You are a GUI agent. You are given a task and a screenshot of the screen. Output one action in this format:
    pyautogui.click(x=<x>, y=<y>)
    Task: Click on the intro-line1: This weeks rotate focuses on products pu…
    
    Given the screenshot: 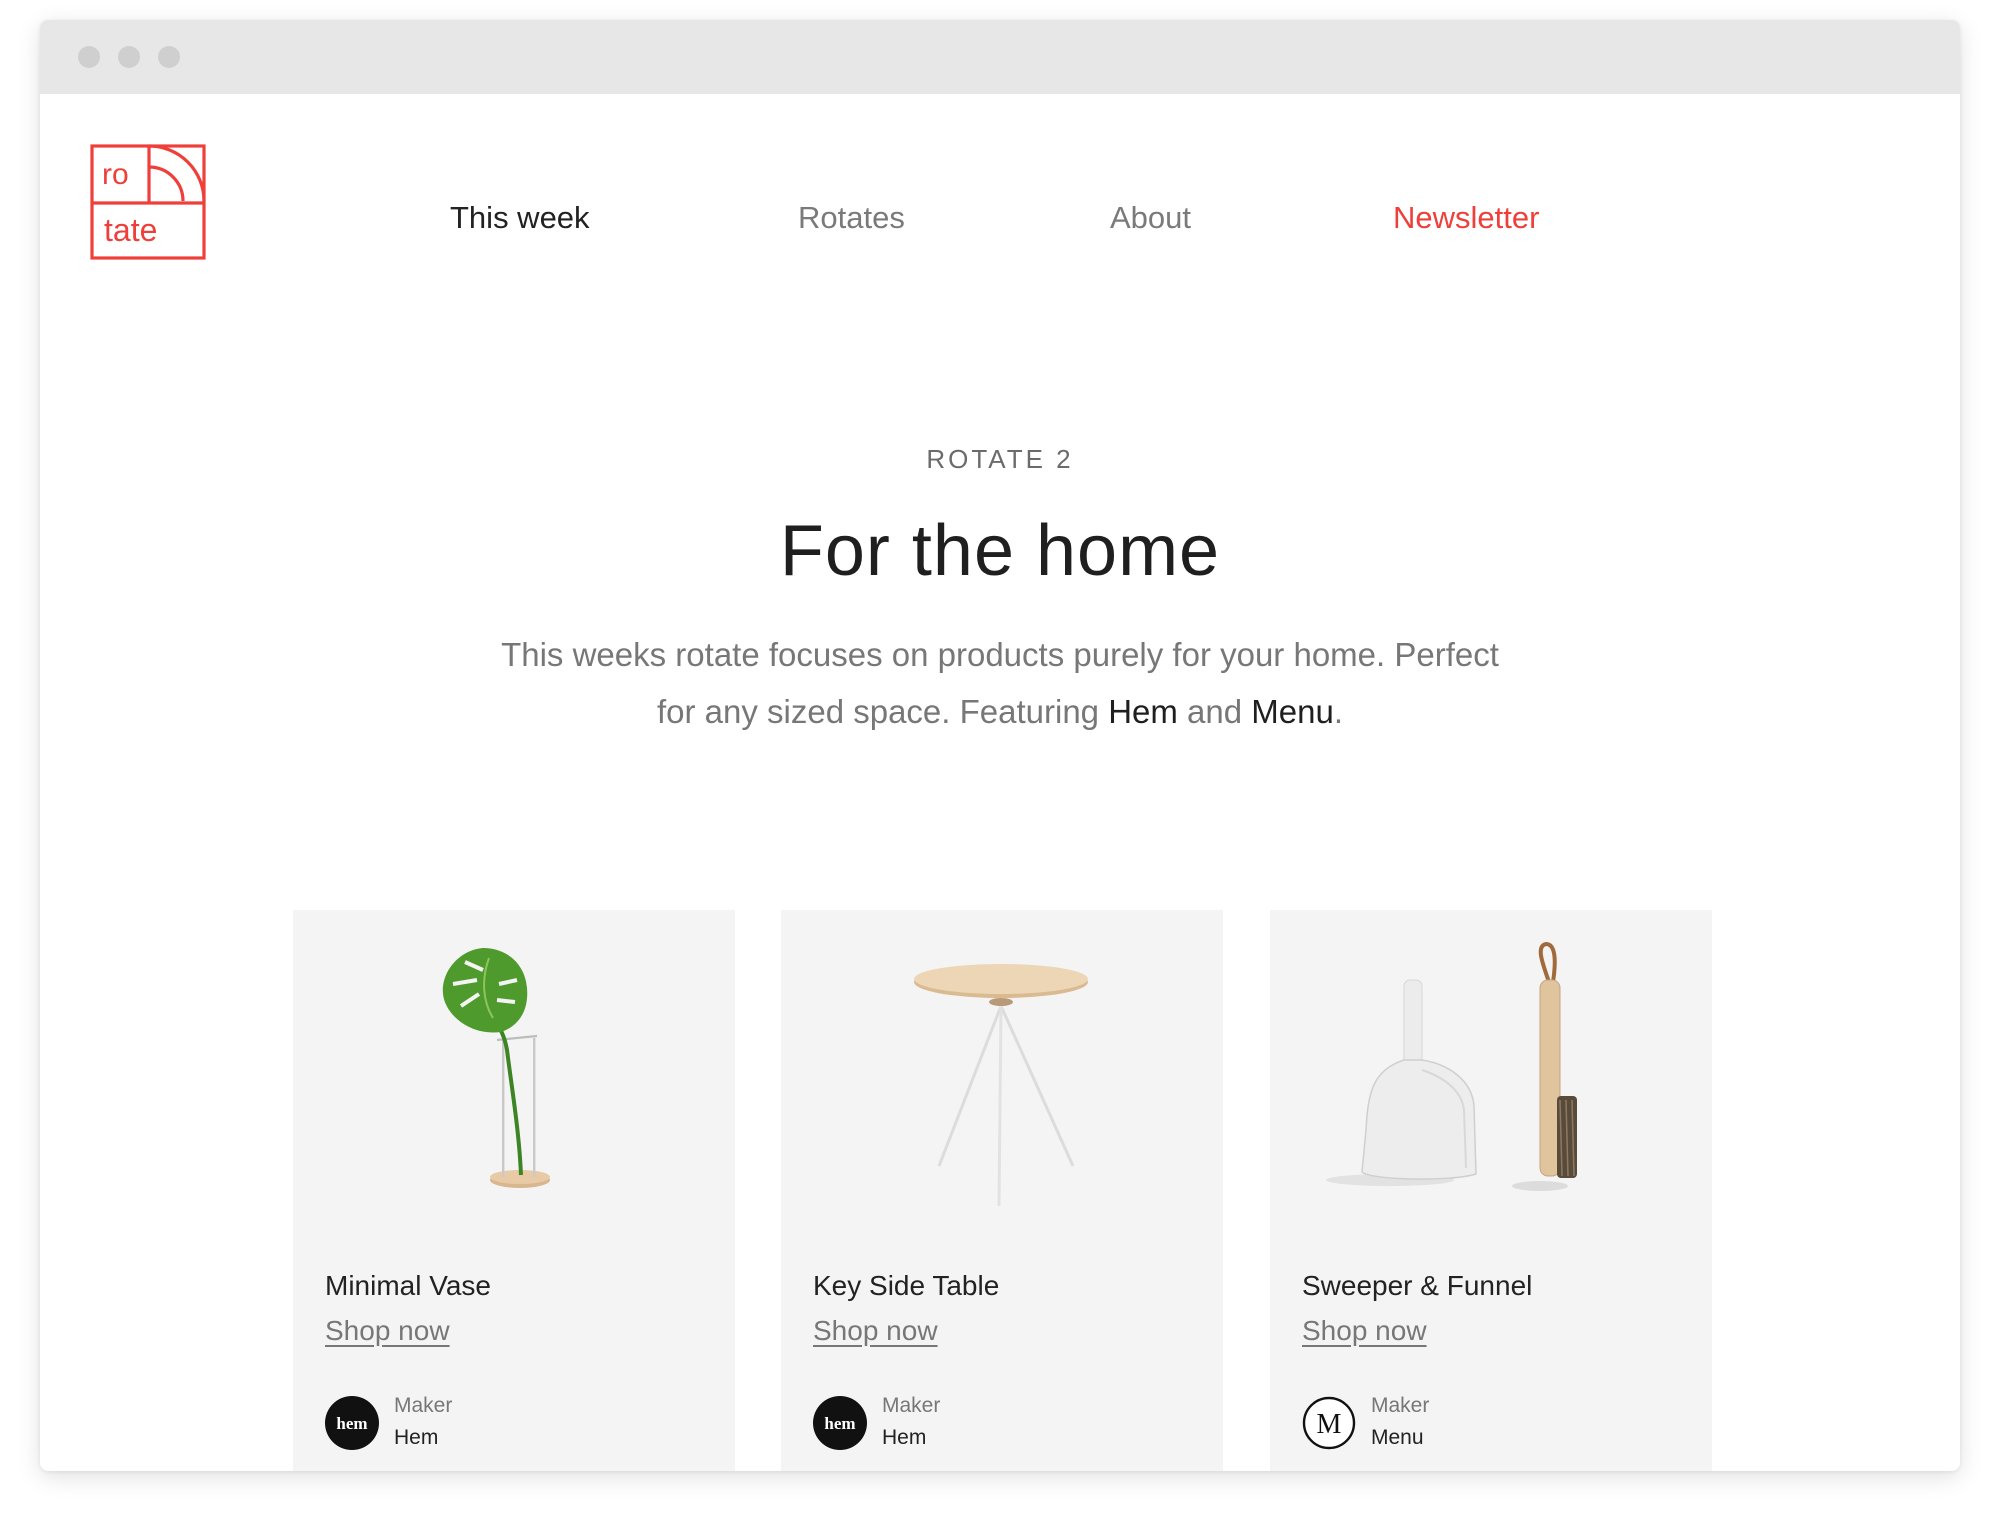 What is the action you would take?
    pyautogui.click(x=1000, y=654)
    